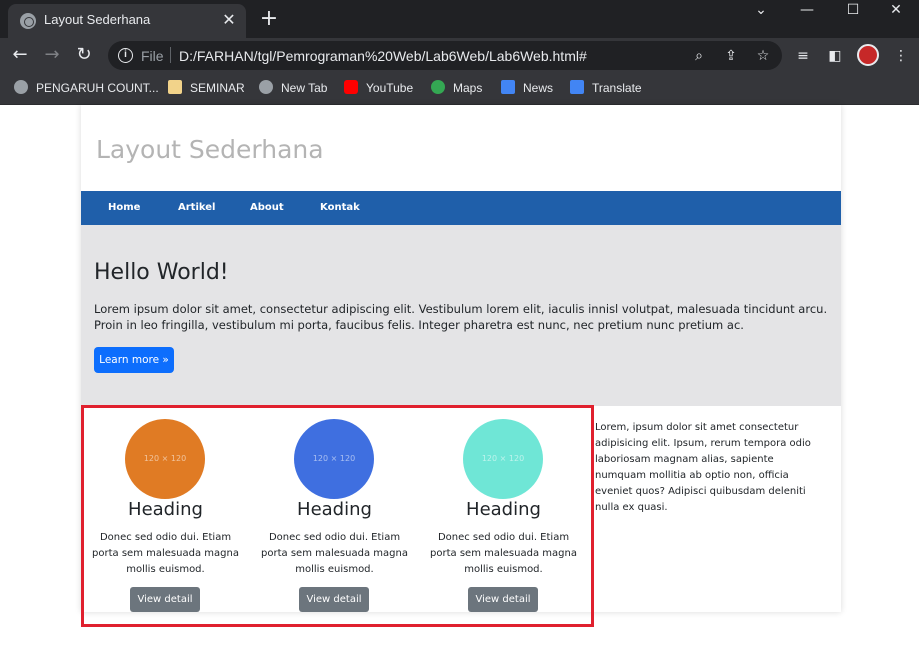  What do you see at coordinates (459, 19) in the screenshot?
I see `tab-strip: Layout Sederhana ✕ + ⌄ — ☐ ✕` at bounding box center [459, 19].